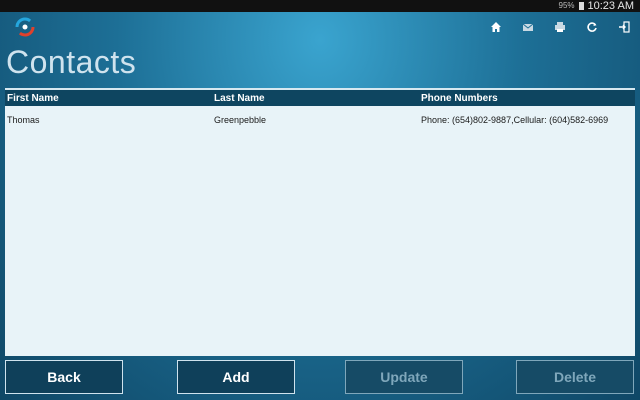 Image resolution: width=640 pixels, height=400 pixels. Describe the element at coordinates (23, 120) in the screenshot. I see `cell-first-name: Thomas` at that location.